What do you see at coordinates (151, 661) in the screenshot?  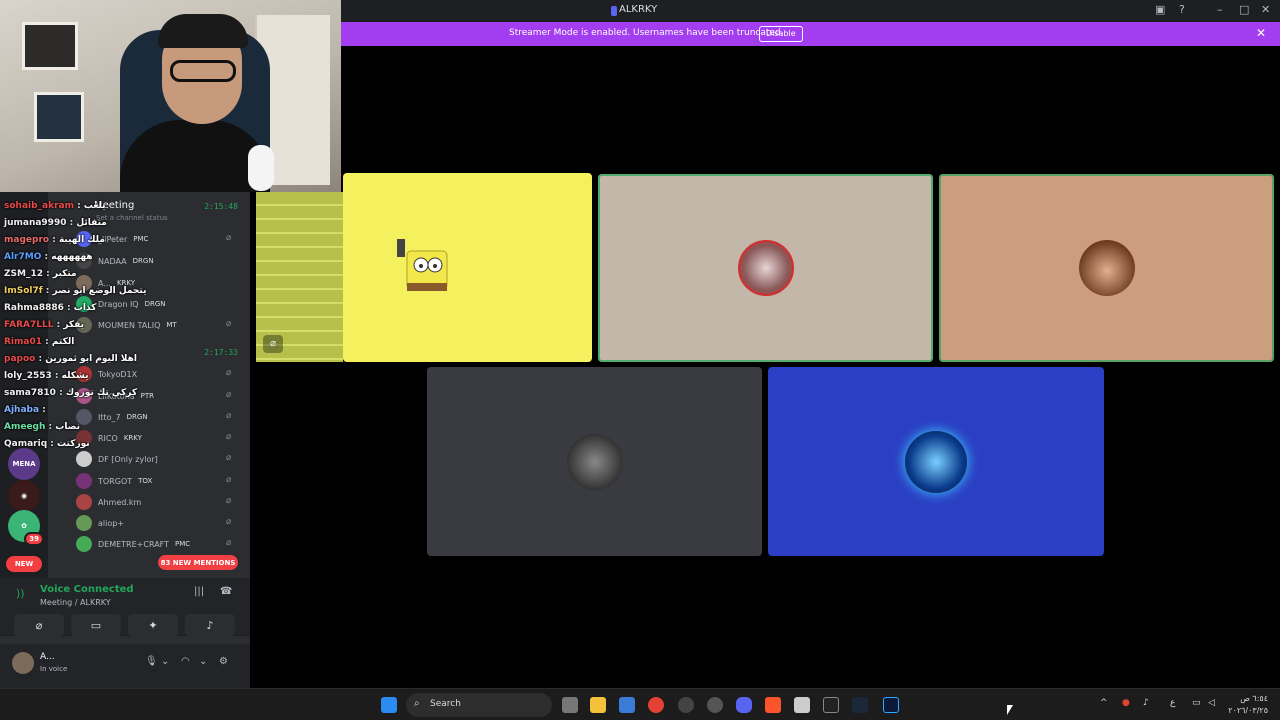 I see `mic-icon: 🎙` at bounding box center [151, 661].